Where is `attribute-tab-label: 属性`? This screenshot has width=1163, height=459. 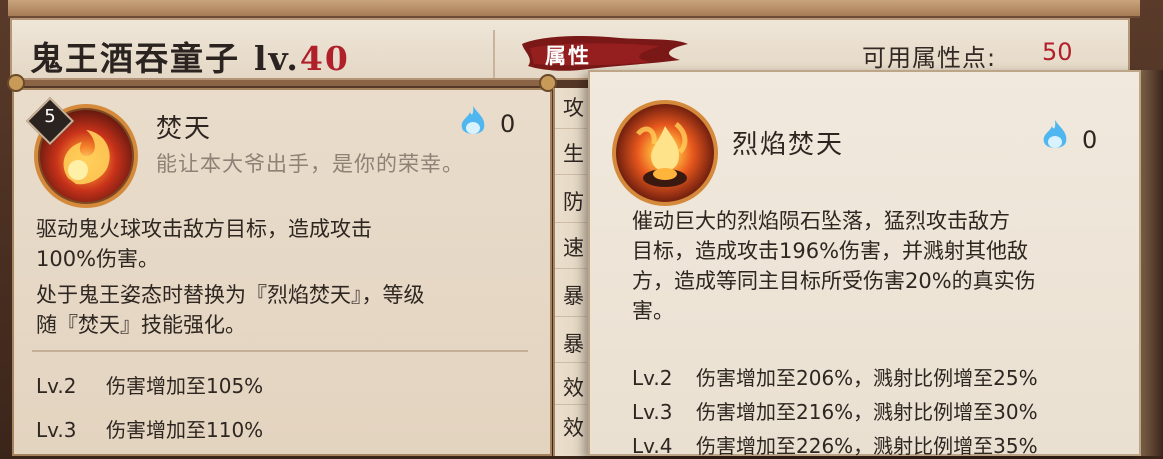 attribute-tab-label: 属性 is located at coordinates (568, 56).